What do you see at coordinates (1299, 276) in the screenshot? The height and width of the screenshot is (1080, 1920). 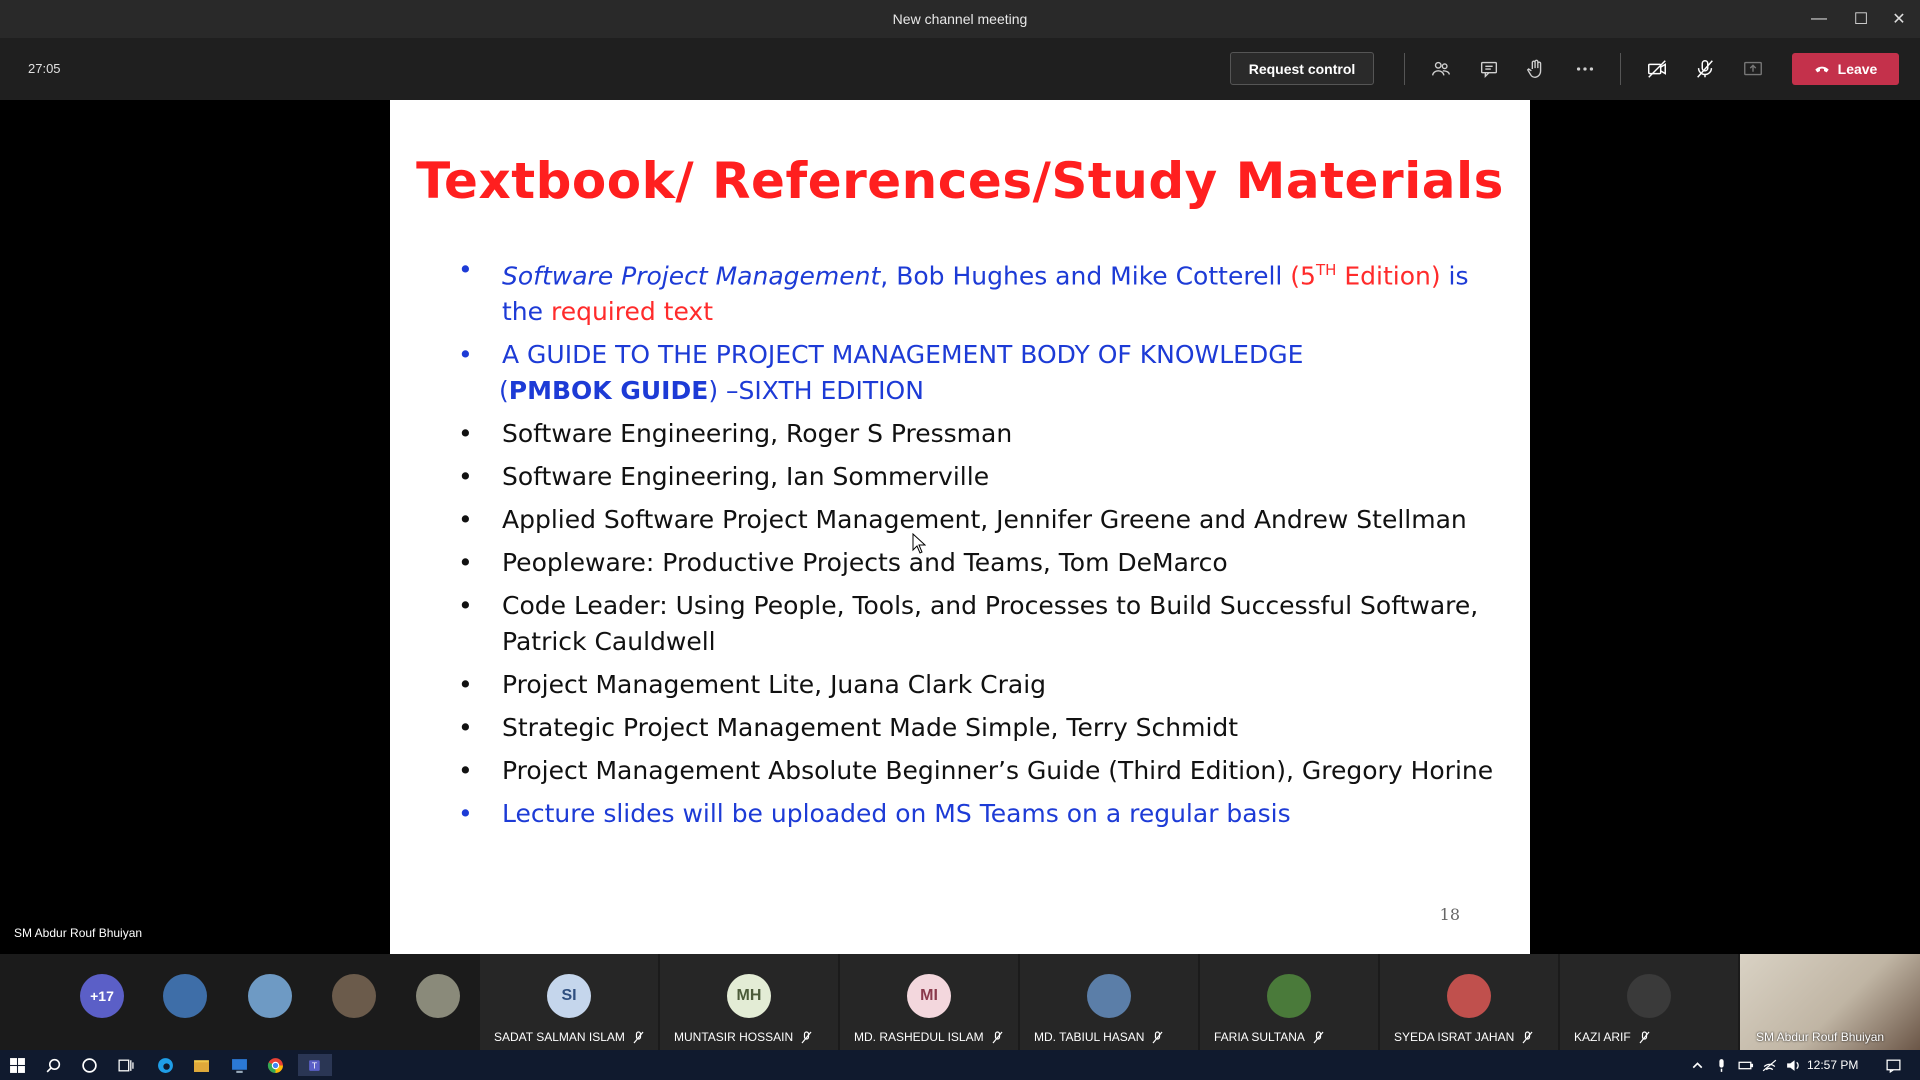 I see `edition-text: (5` at bounding box center [1299, 276].